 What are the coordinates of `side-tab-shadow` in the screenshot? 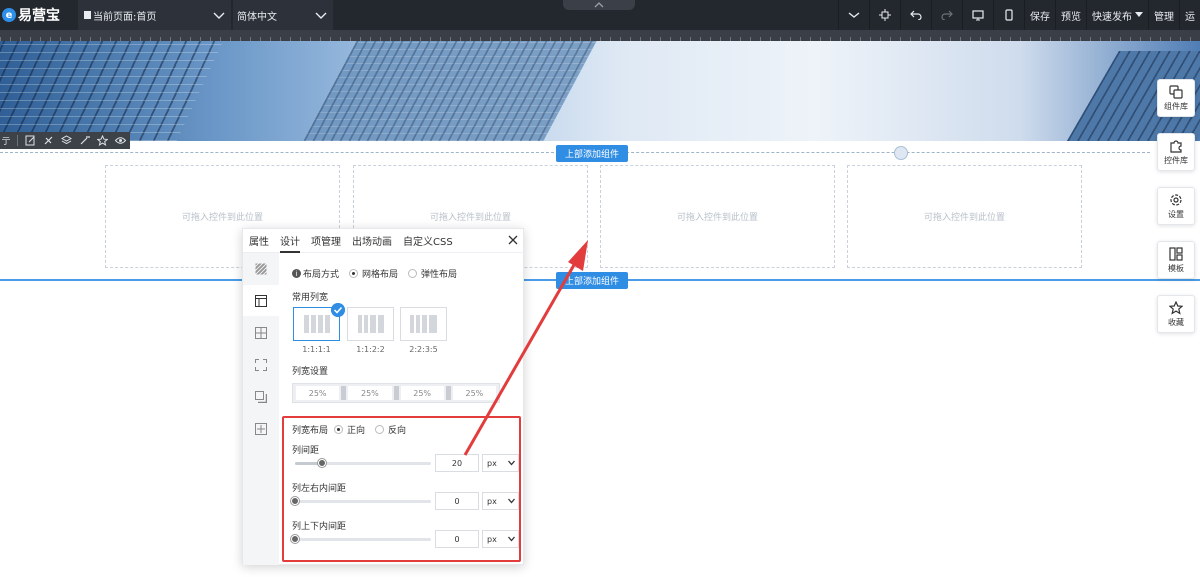 It's located at (261, 396).